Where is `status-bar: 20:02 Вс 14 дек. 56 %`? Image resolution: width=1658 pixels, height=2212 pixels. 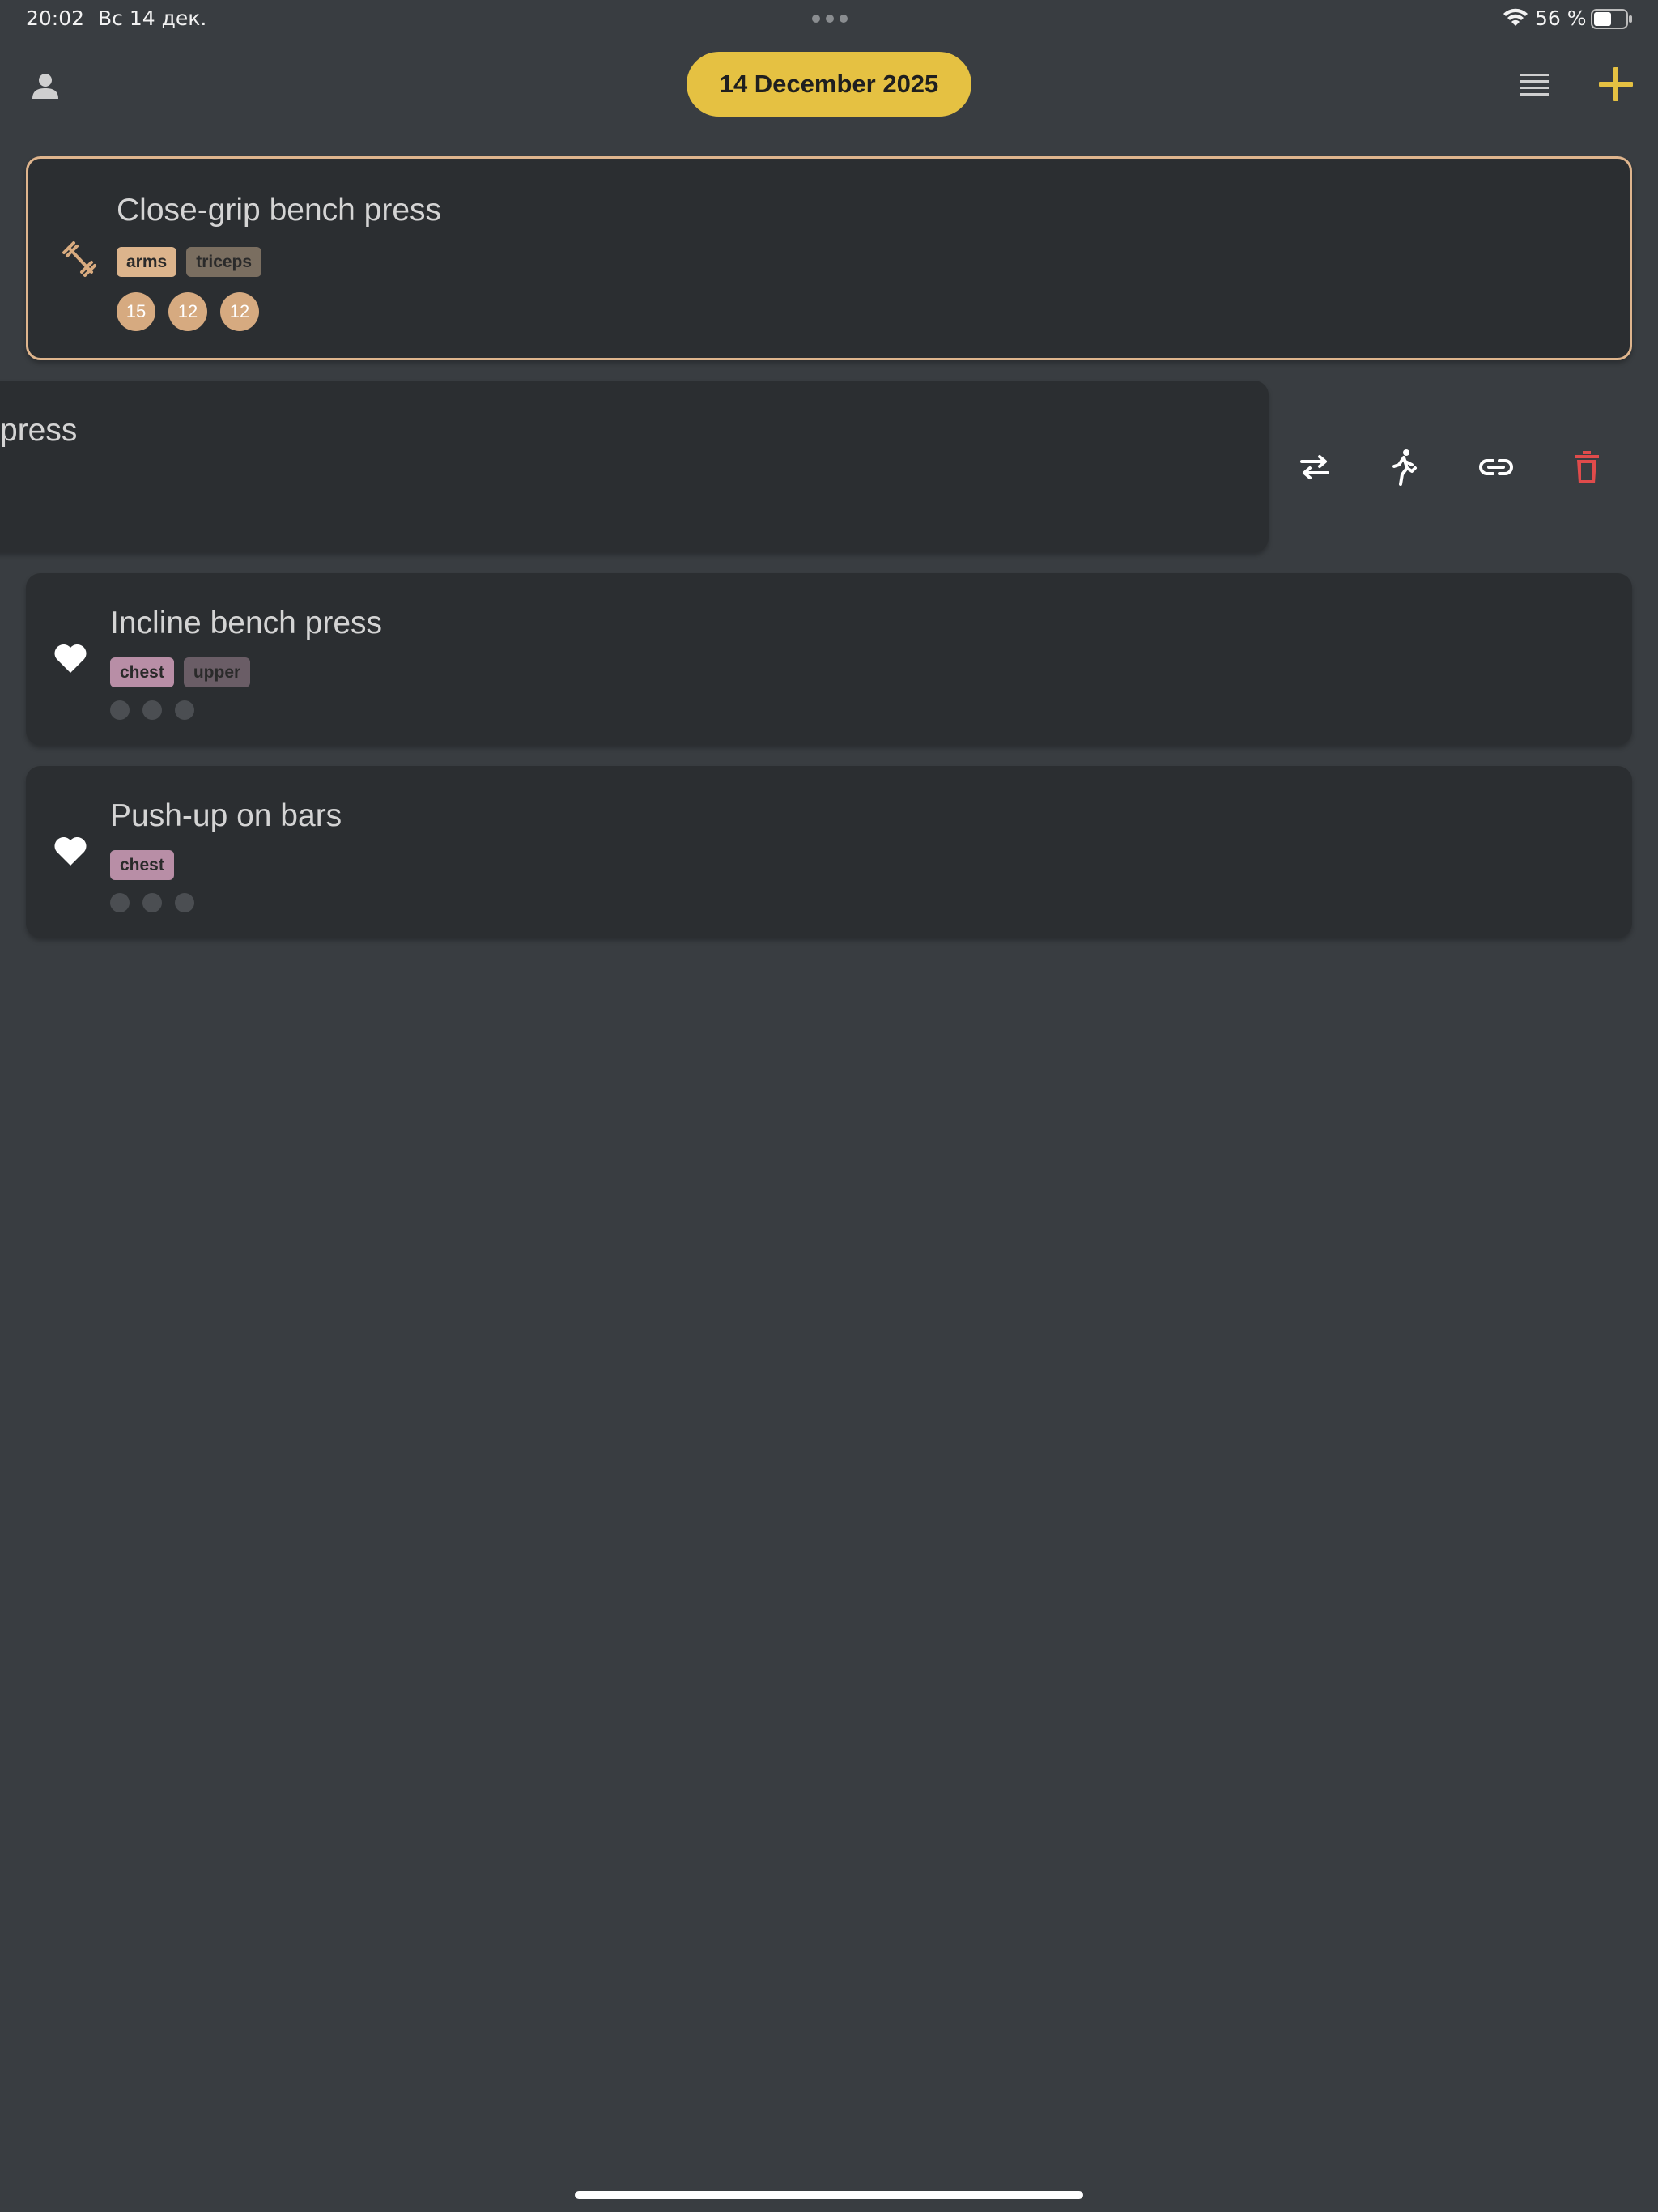
status-bar: 20:02 Вс 14 дек. 56 % is located at coordinates (829, 19).